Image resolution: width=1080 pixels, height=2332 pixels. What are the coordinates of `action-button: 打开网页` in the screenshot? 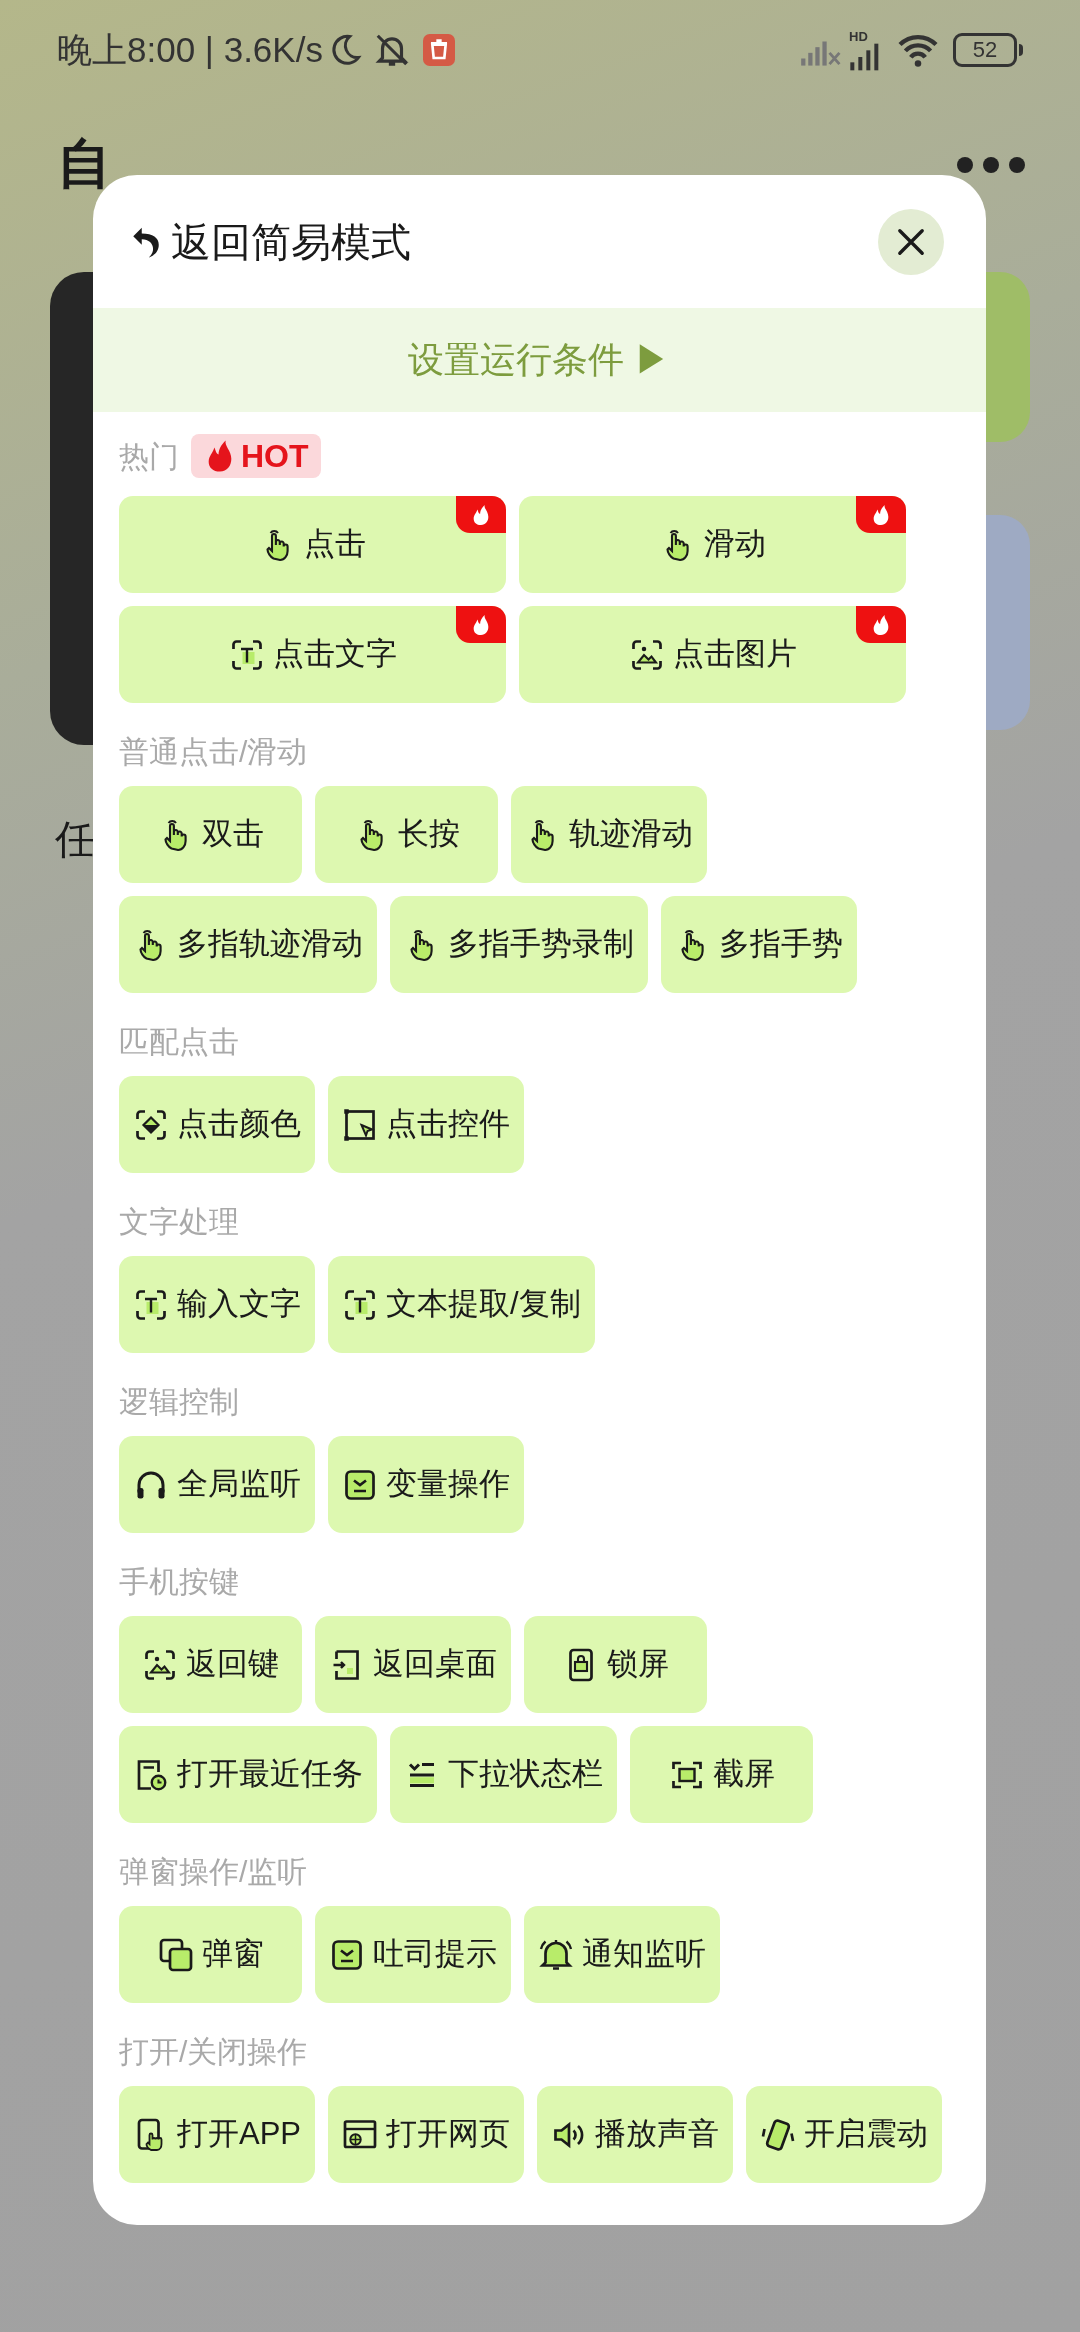 It's located at (426, 2134).